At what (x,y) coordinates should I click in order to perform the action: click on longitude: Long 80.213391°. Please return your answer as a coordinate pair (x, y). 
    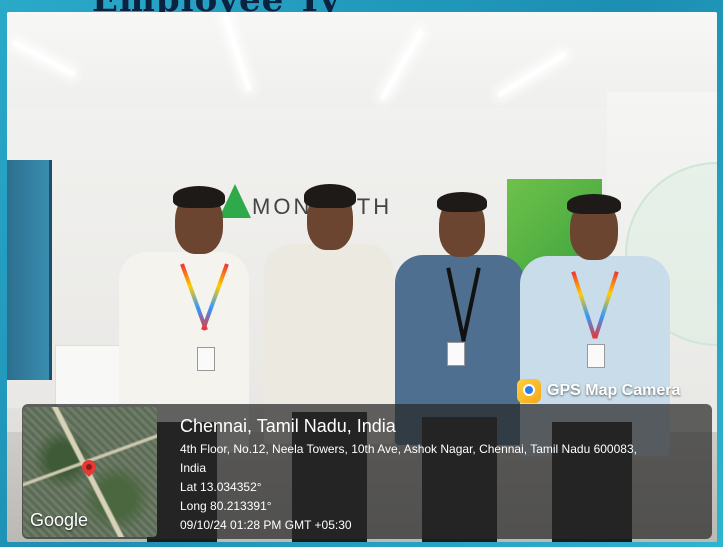
    Looking at the image, I should click on (226, 506).